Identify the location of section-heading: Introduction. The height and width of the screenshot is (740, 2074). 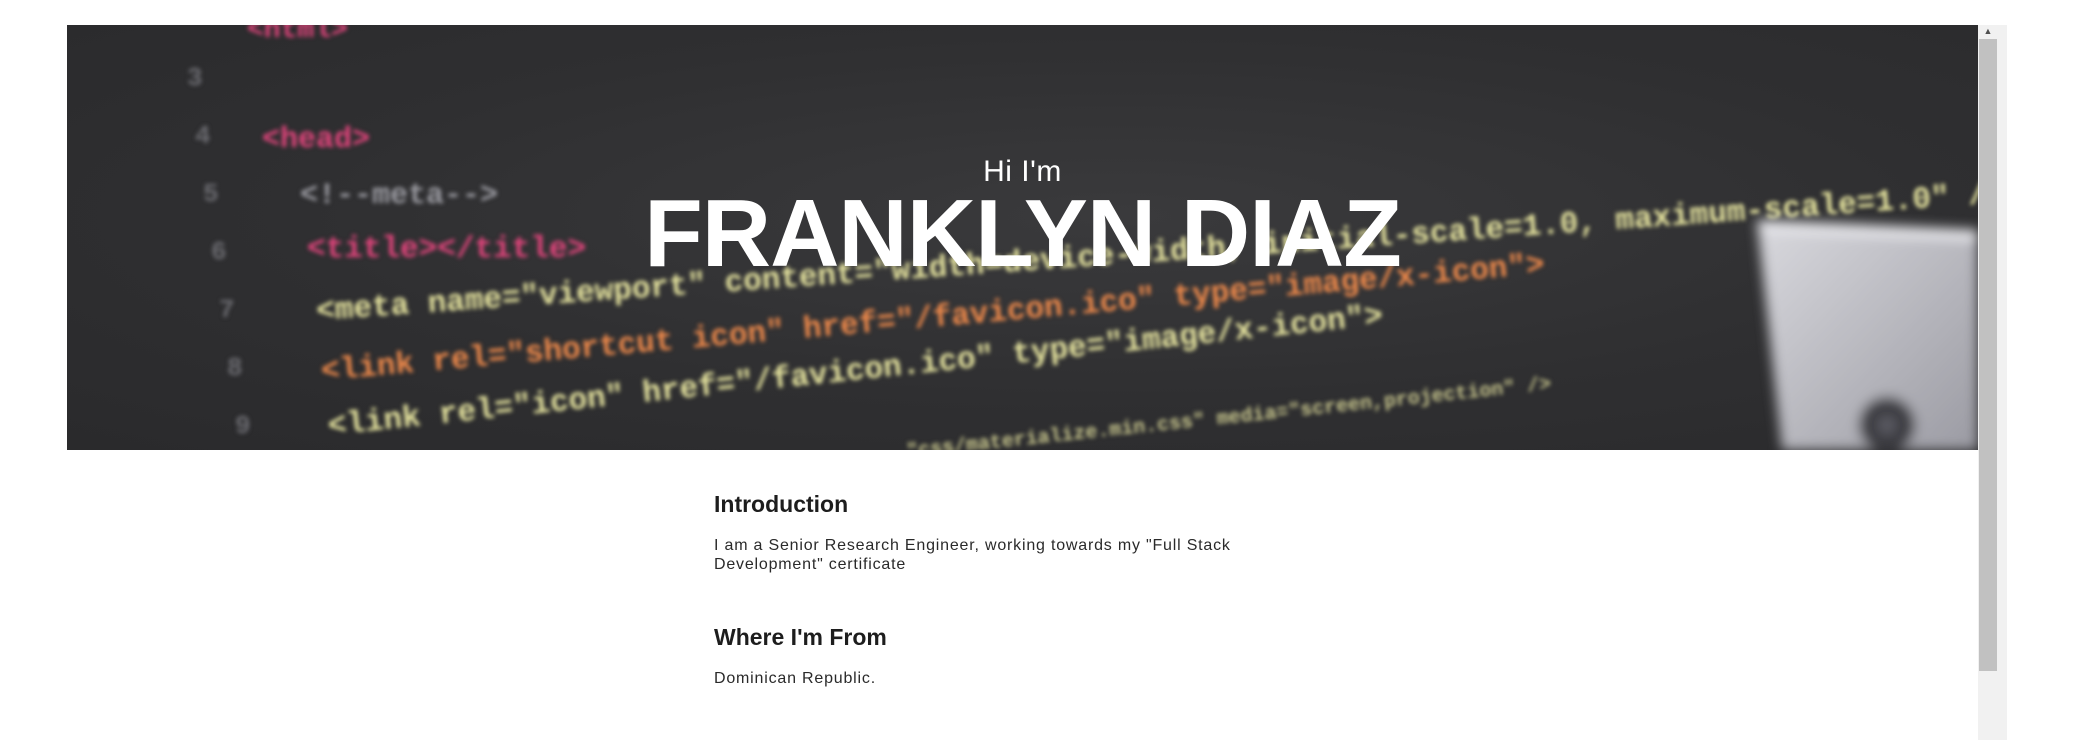
(781, 504).